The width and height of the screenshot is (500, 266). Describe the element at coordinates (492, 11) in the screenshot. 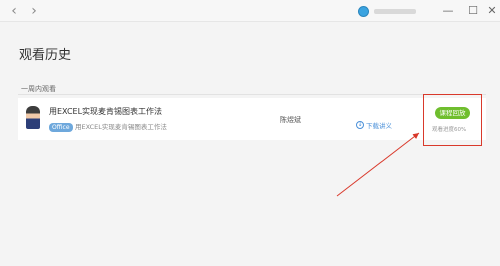

I see `close-button: ✕` at that location.